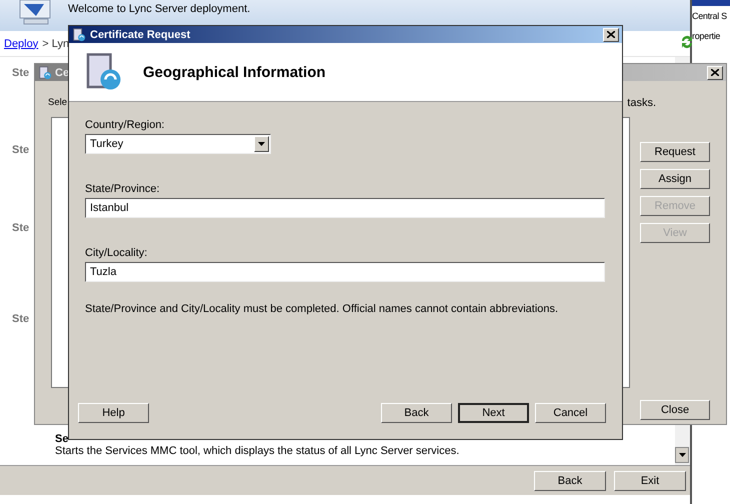 The height and width of the screenshot is (504, 730). What do you see at coordinates (62, 439) in the screenshot?
I see `section-title: Se` at bounding box center [62, 439].